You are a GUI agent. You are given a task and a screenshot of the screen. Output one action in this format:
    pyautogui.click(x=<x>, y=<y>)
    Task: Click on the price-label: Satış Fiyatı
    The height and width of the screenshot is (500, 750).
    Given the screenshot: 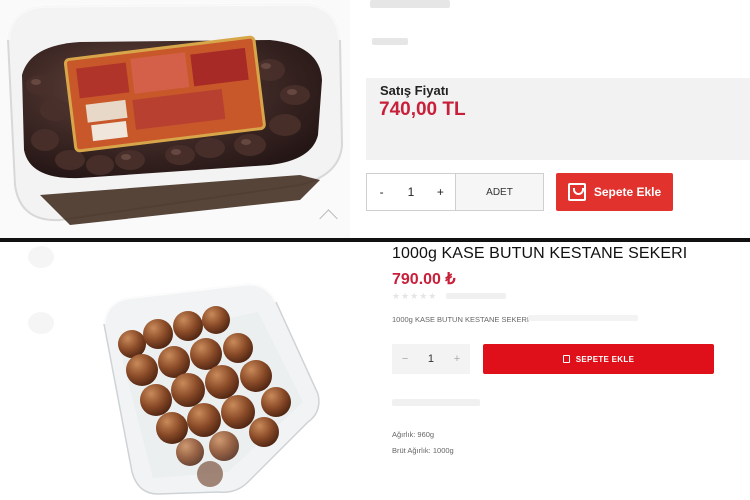 What is the action you would take?
    pyautogui.click(x=414, y=90)
    